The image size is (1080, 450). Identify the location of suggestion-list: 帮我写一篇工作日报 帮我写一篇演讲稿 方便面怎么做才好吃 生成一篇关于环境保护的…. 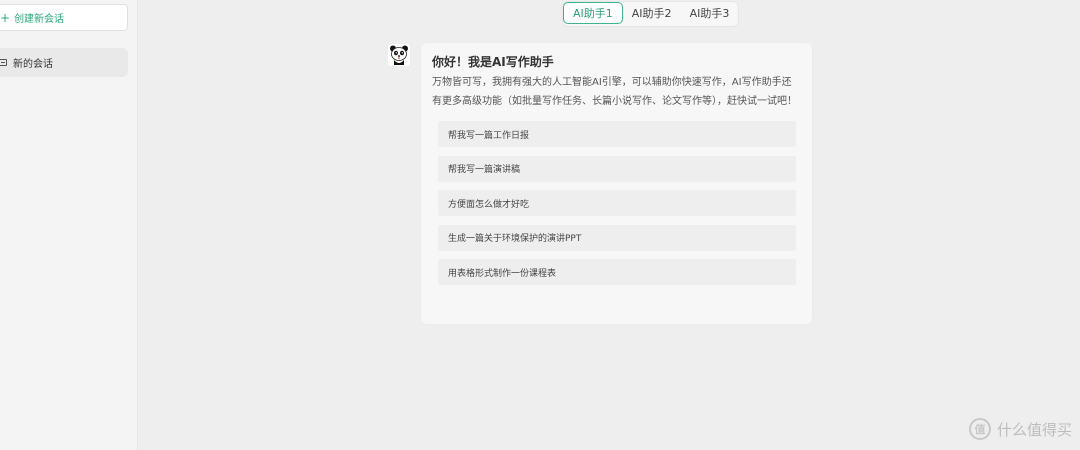
(616, 203).